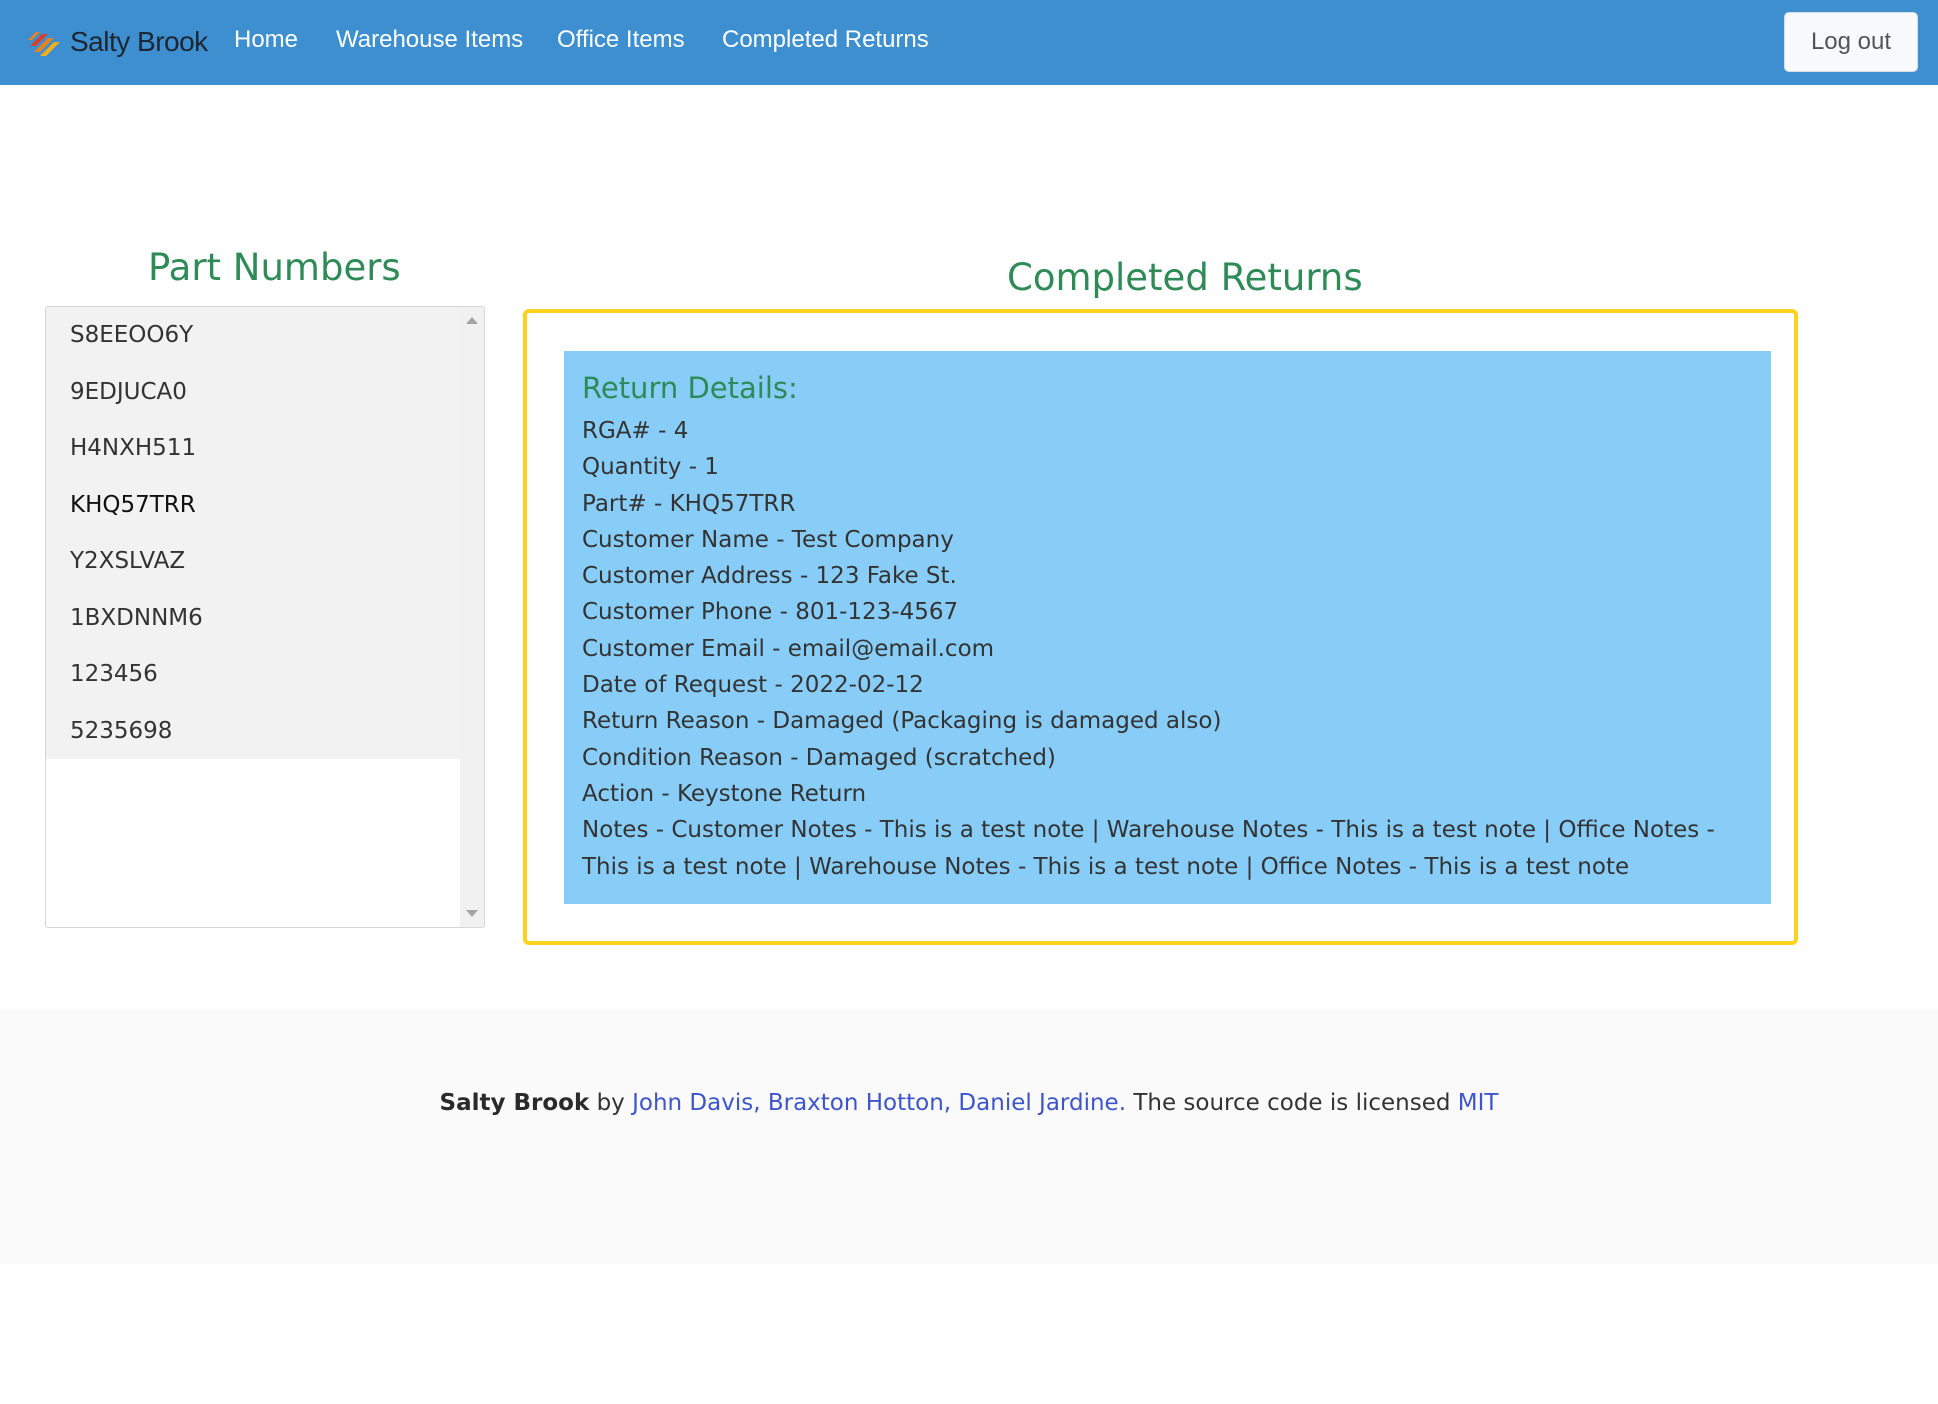  I want to click on part-numbers-title: Part Numbers, so click(274, 267).